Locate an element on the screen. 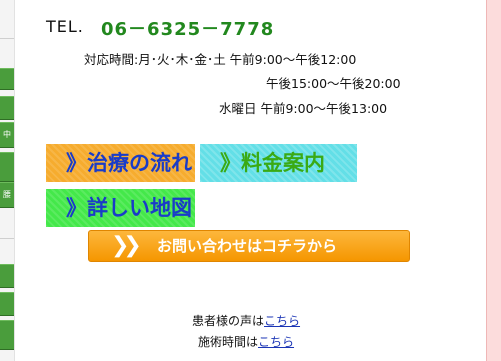  left-nav-tab-3-label: 中 is located at coordinates (7, 134).